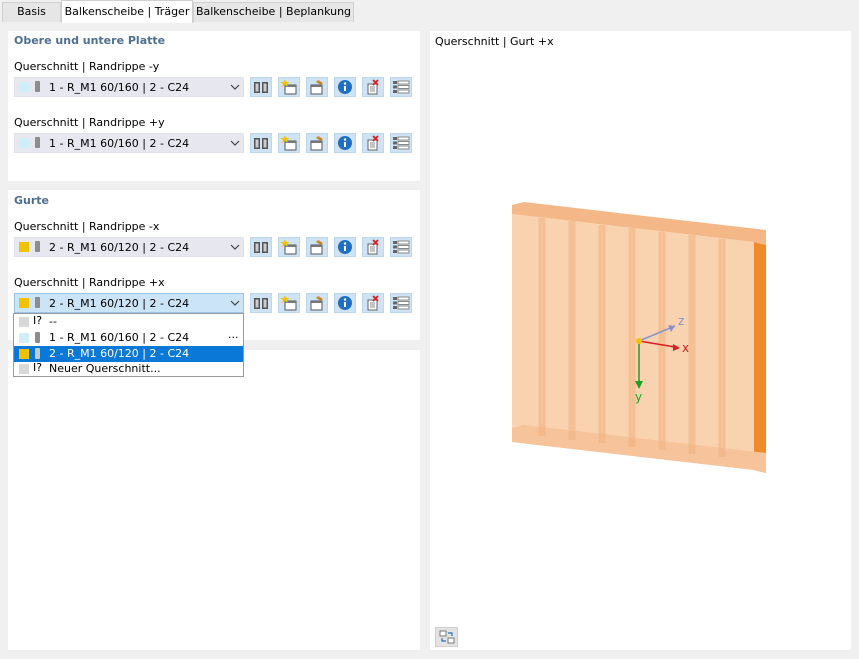  Describe the element at coordinates (90, 40) in the screenshot. I see `group-title-plate: Obere und untere Platte` at that location.